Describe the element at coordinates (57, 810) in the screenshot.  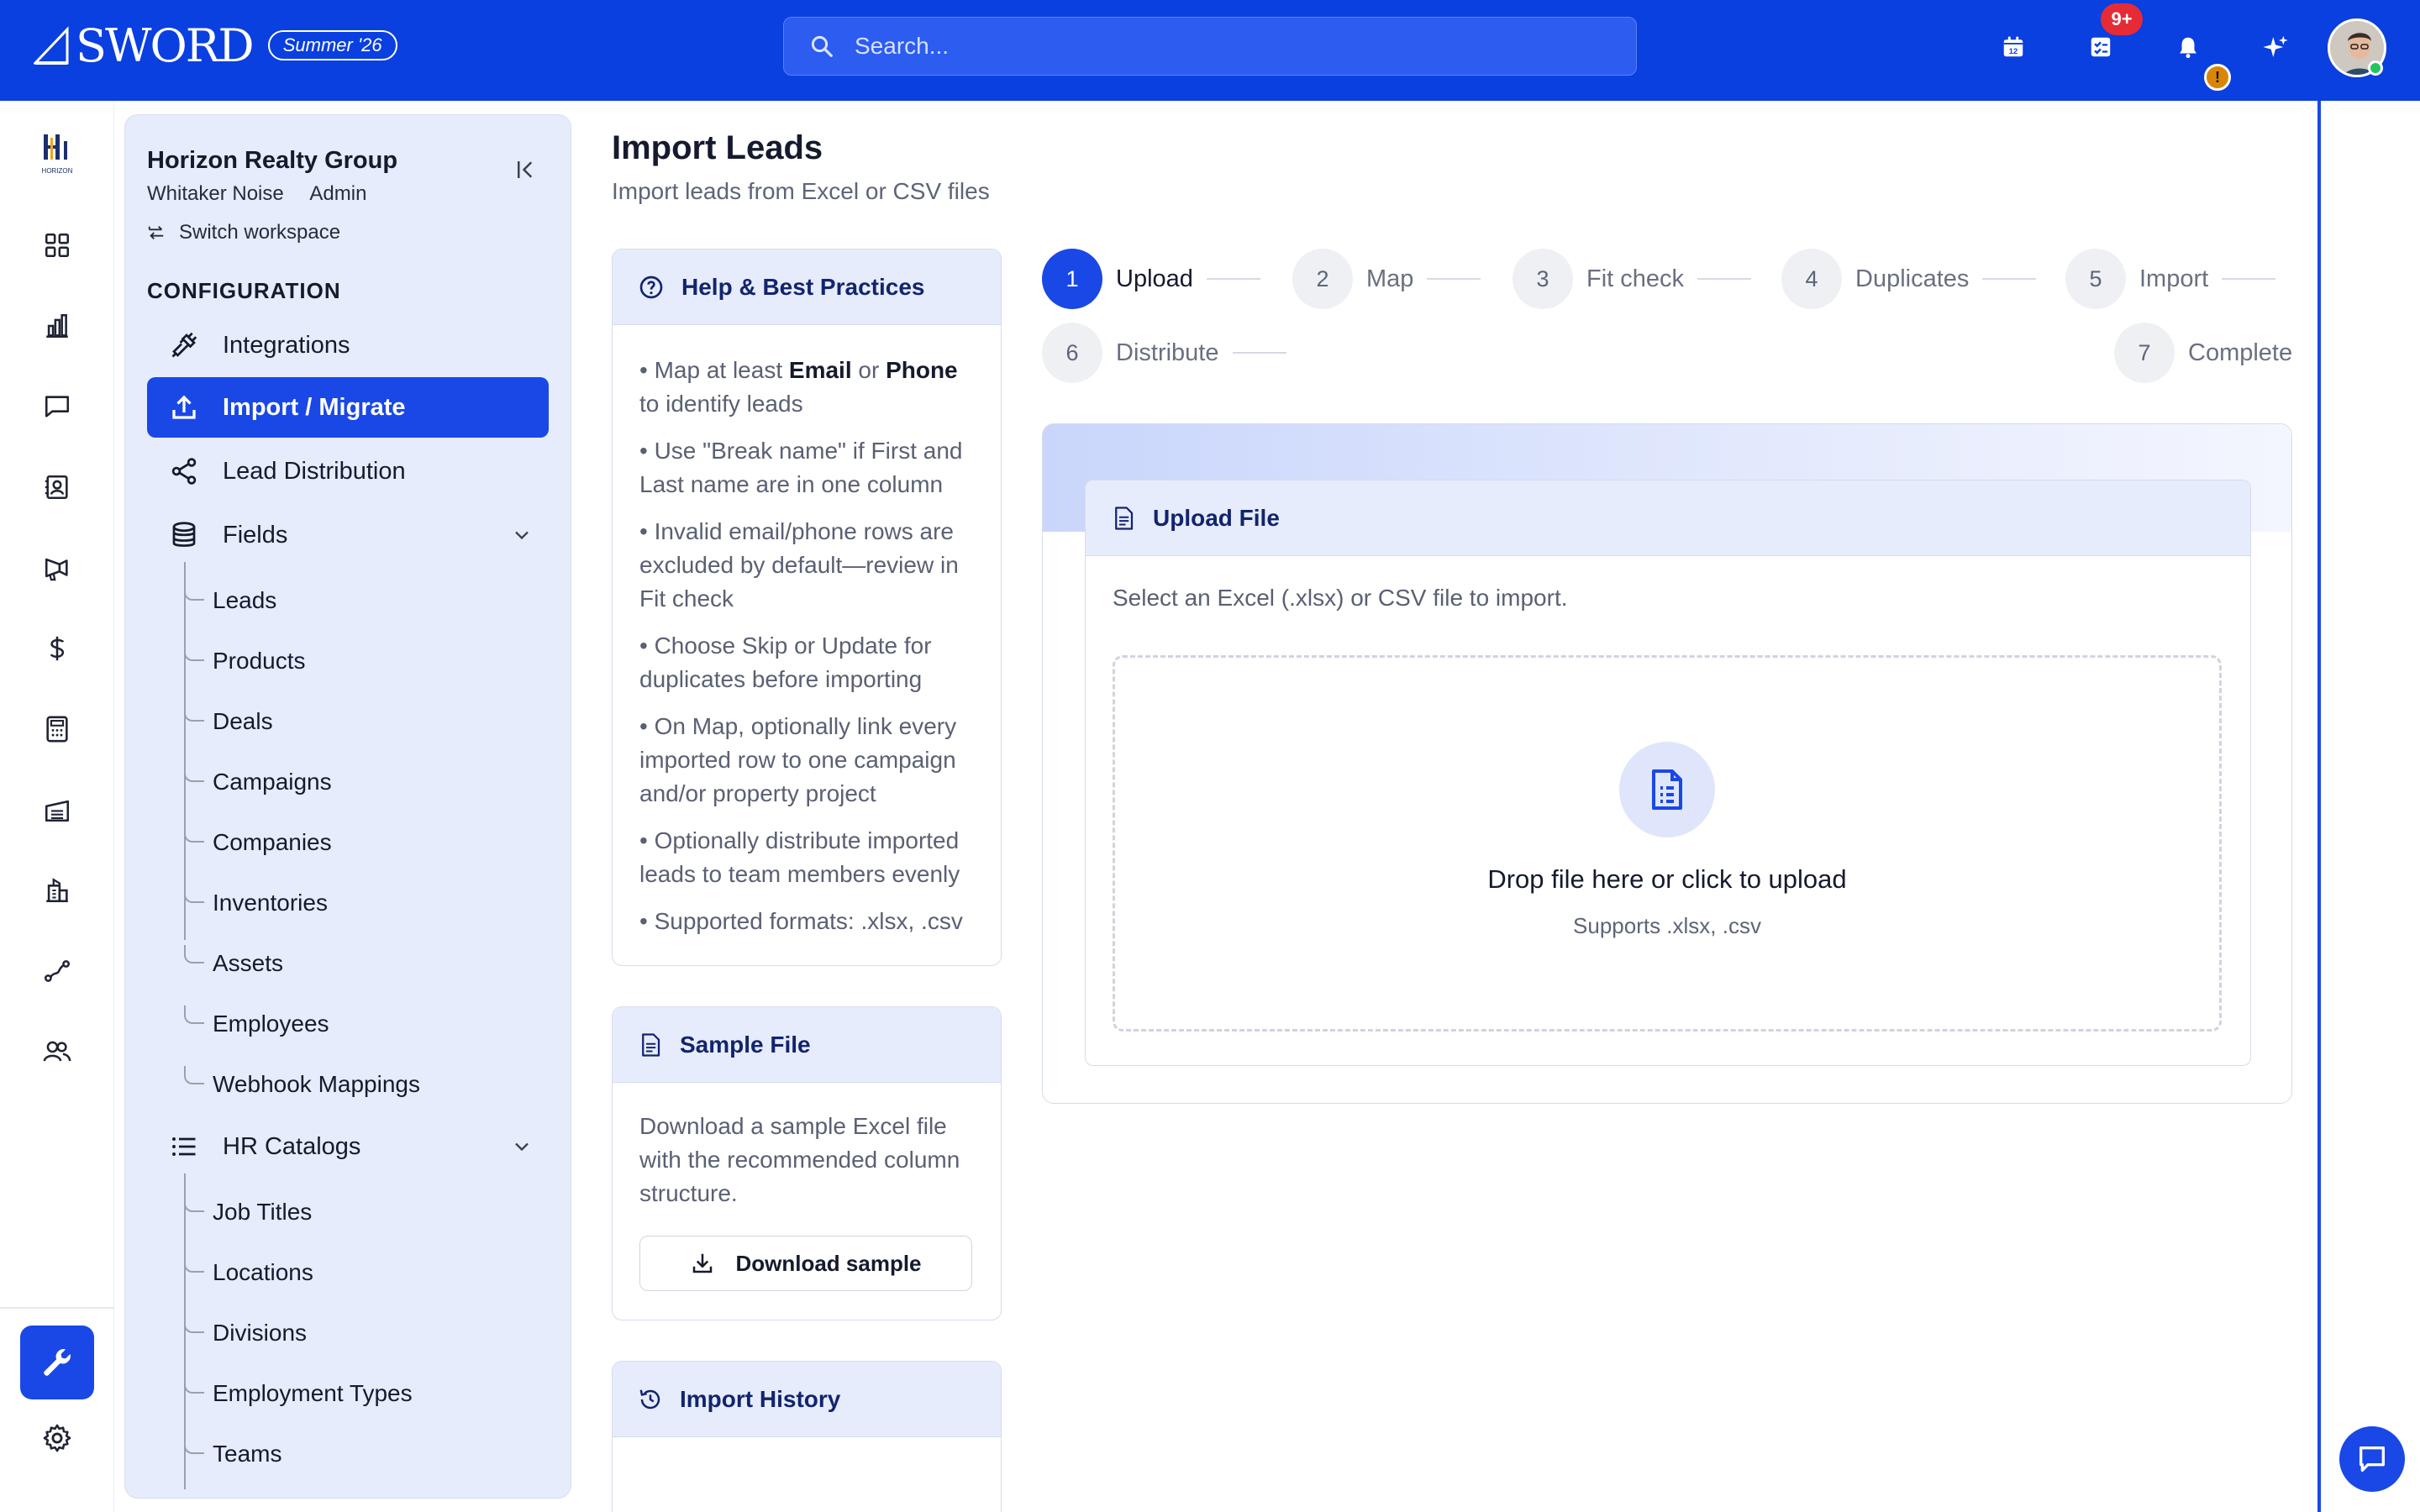
I see `rail-warehouse` at that location.